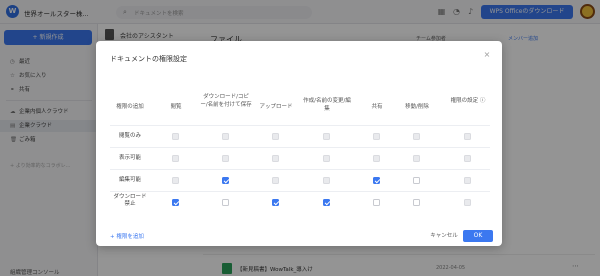  Describe the element at coordinates (129, 158) in the screenshot. I see `row-label: 表示可能` at that location.